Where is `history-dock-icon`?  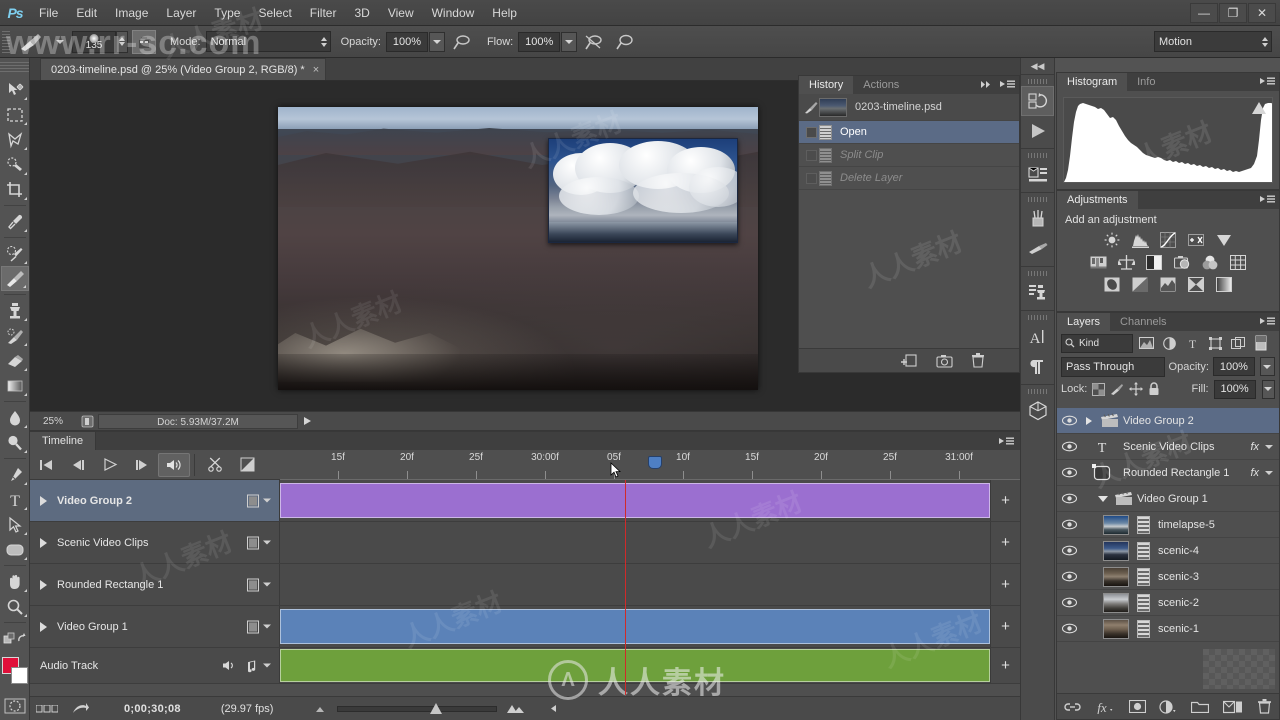 history-dock-icon is located at coordinates (1037, 101).